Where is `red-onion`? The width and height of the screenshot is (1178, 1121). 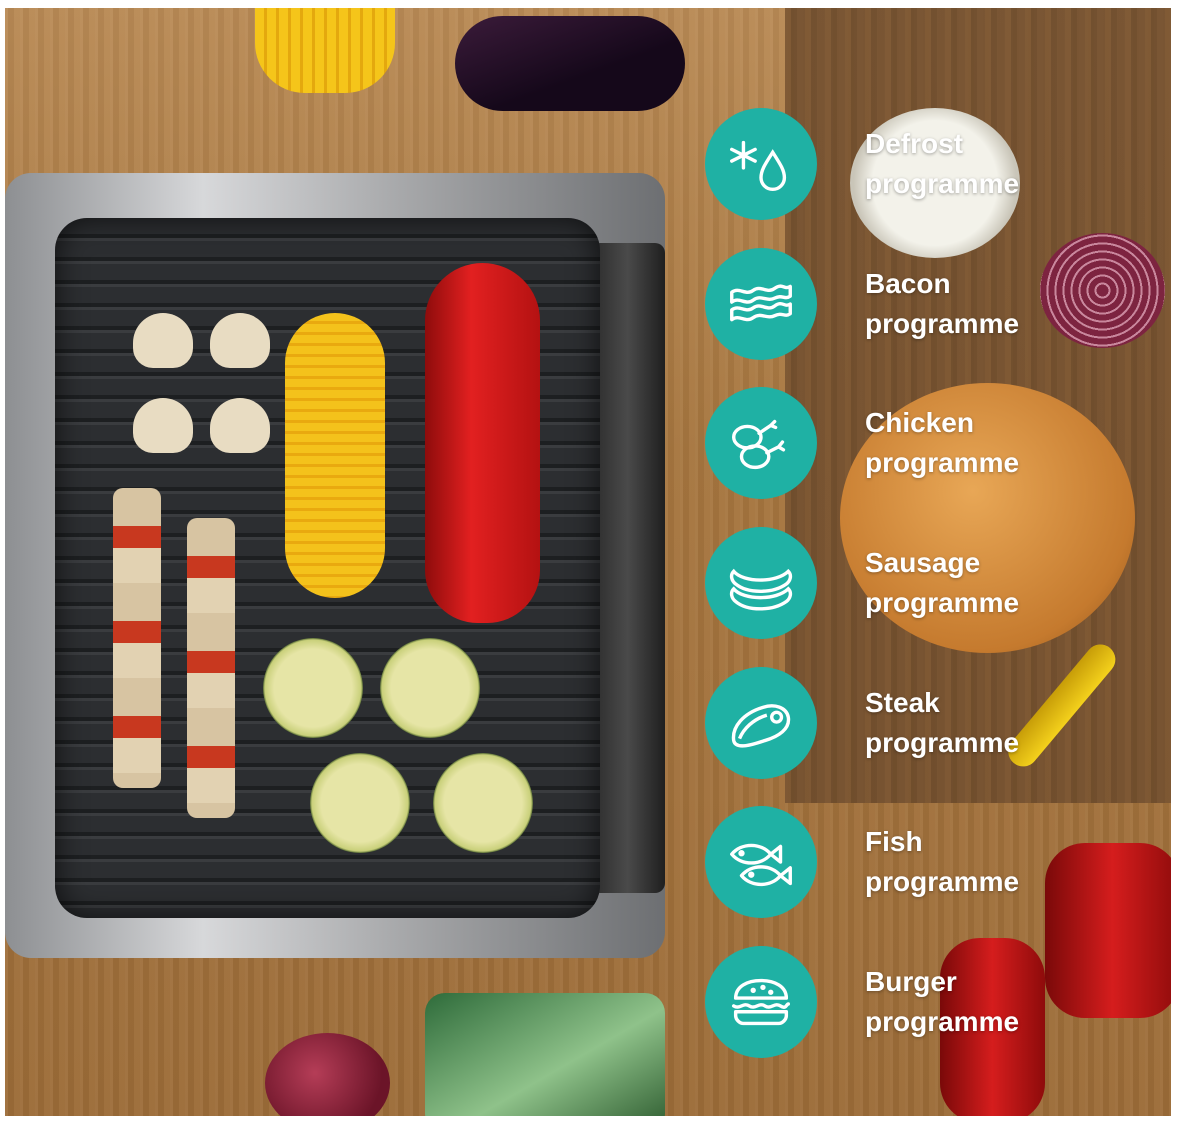 red-onion is located at coordinates (327, 1074).